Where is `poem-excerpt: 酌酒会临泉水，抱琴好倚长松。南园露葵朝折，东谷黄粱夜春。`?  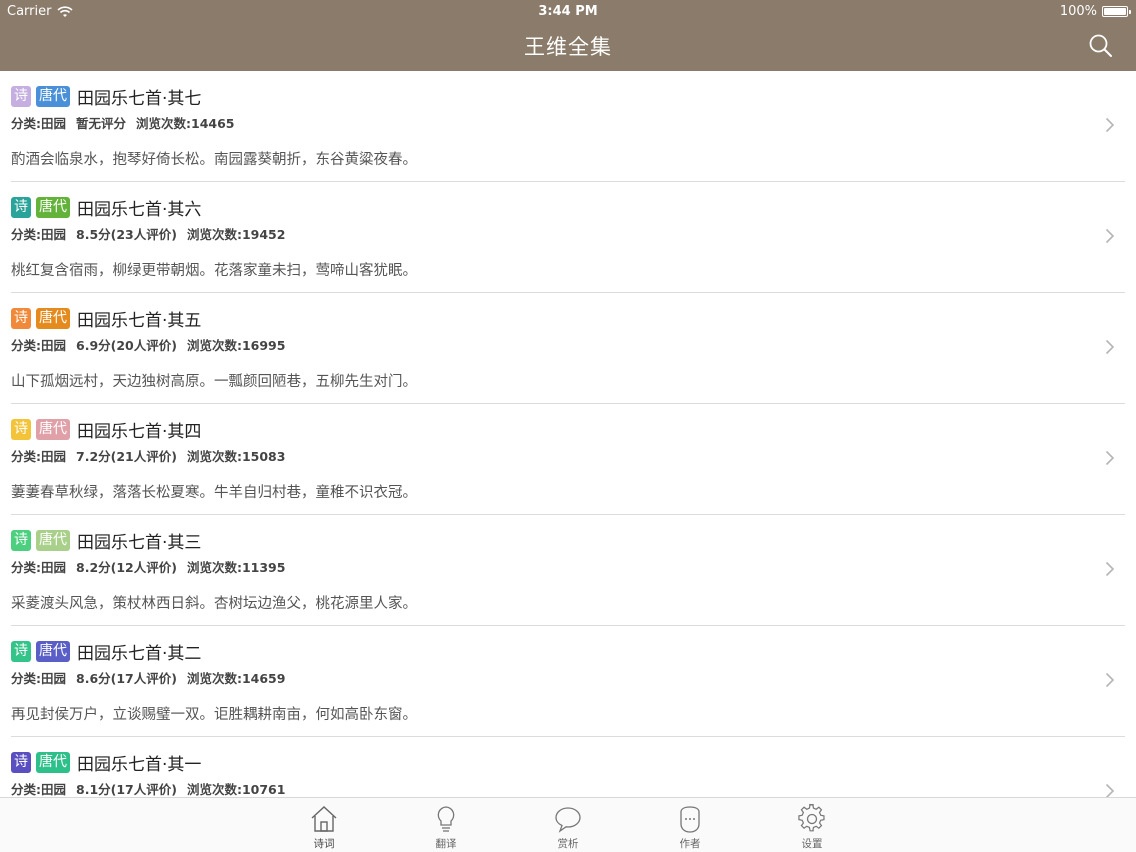 poem-excerpt: 酌酒会临泉水，抱琴好倚长松。南园露葵朝折，东谷黄粱夜春。 is located at coordinates (214, 160).